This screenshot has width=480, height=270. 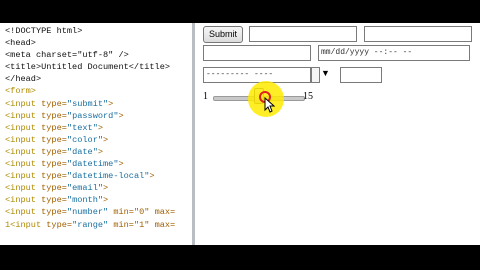 I want to click on code-line: <input type="datetime-local">, so click(x=90, y=176).